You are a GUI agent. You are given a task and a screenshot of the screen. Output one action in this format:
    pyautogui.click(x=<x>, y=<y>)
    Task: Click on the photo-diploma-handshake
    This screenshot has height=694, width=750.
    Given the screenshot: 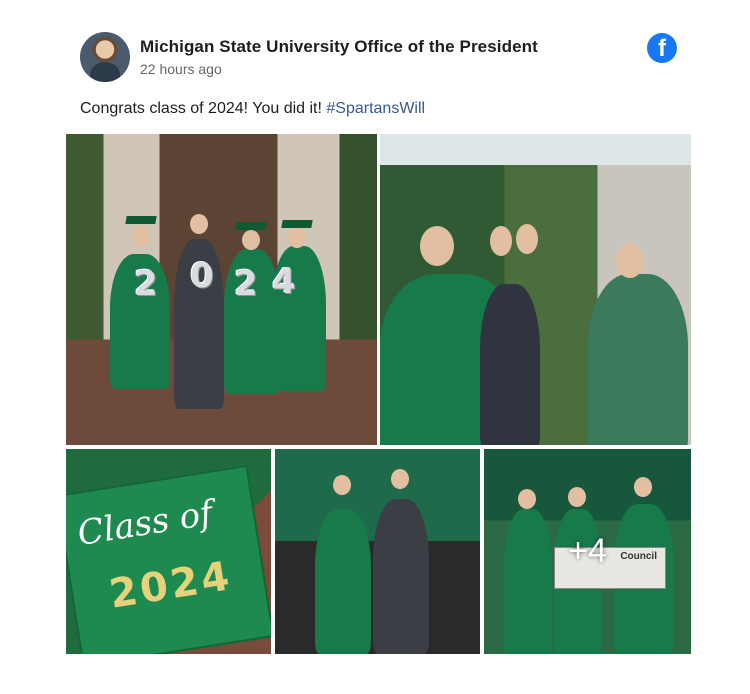 What is the action you would take?
    pyautogui.click(x=377, y=551)
    